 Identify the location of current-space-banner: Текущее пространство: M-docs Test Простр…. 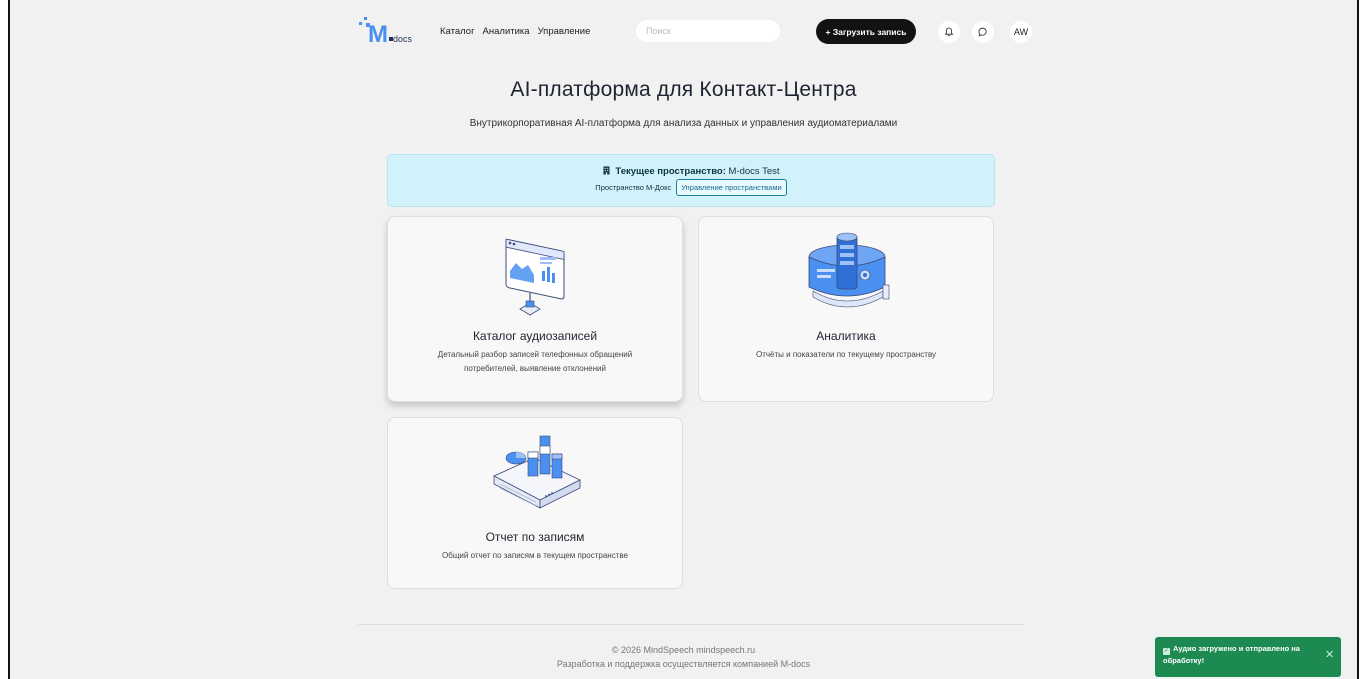
(691, 180).